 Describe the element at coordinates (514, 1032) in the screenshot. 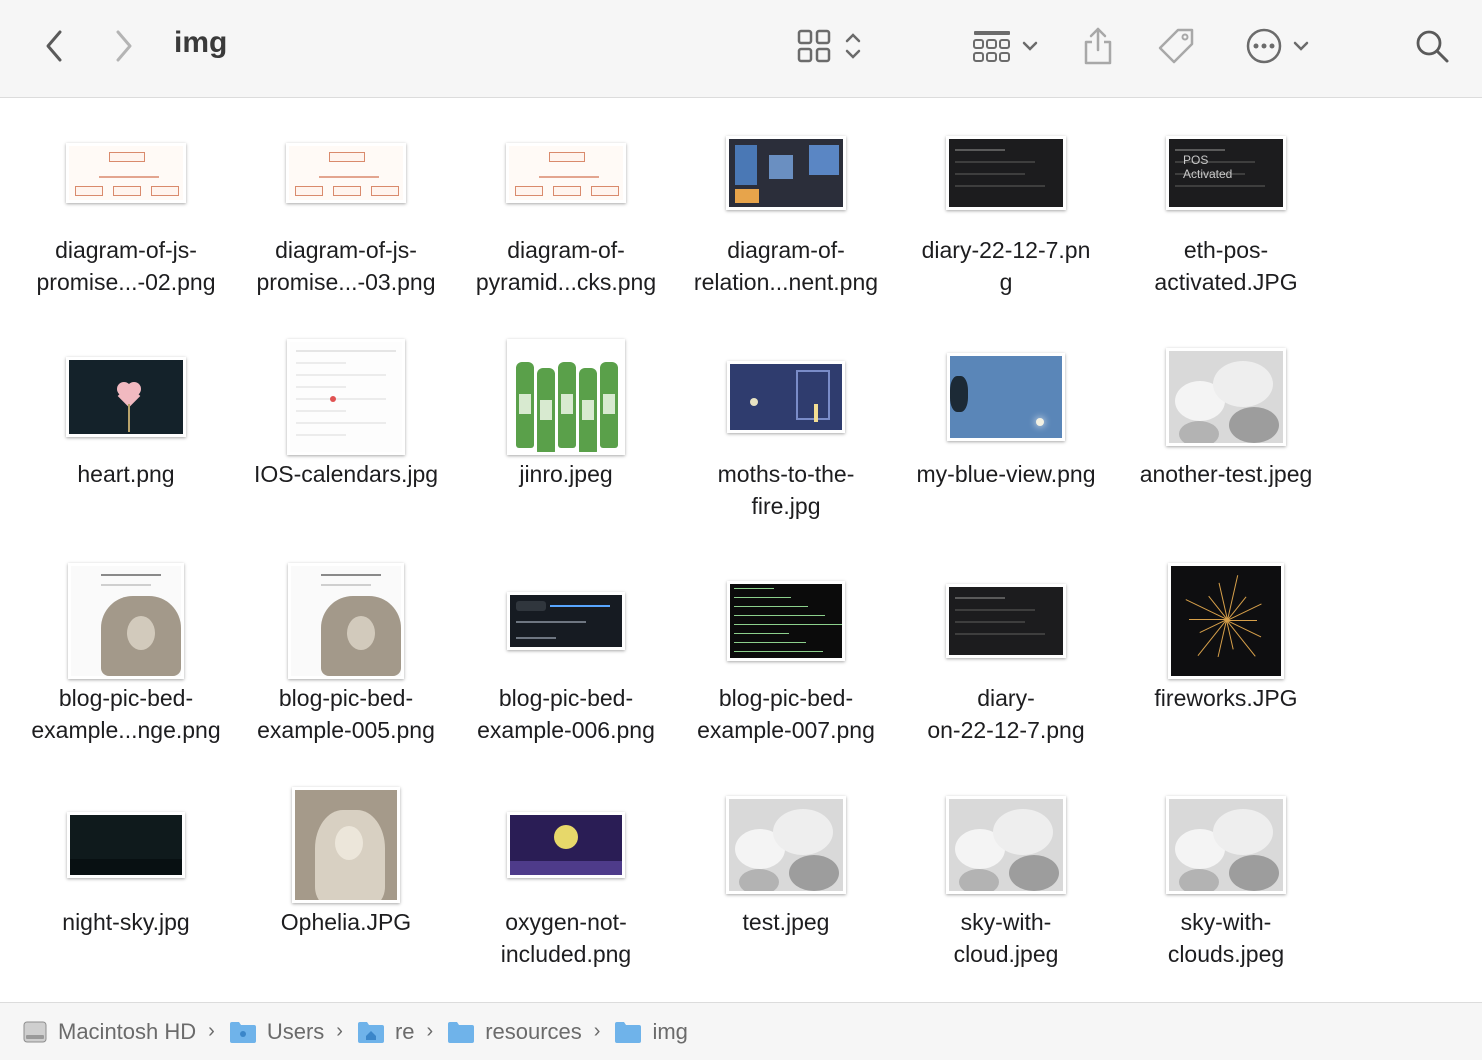

I see `path-item-resources: resources` at that location.